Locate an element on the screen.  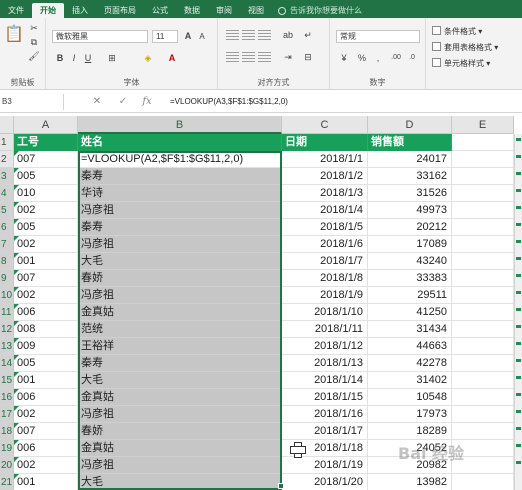
date-cell: 2018/1/10 is located at coordinates (325, 312).